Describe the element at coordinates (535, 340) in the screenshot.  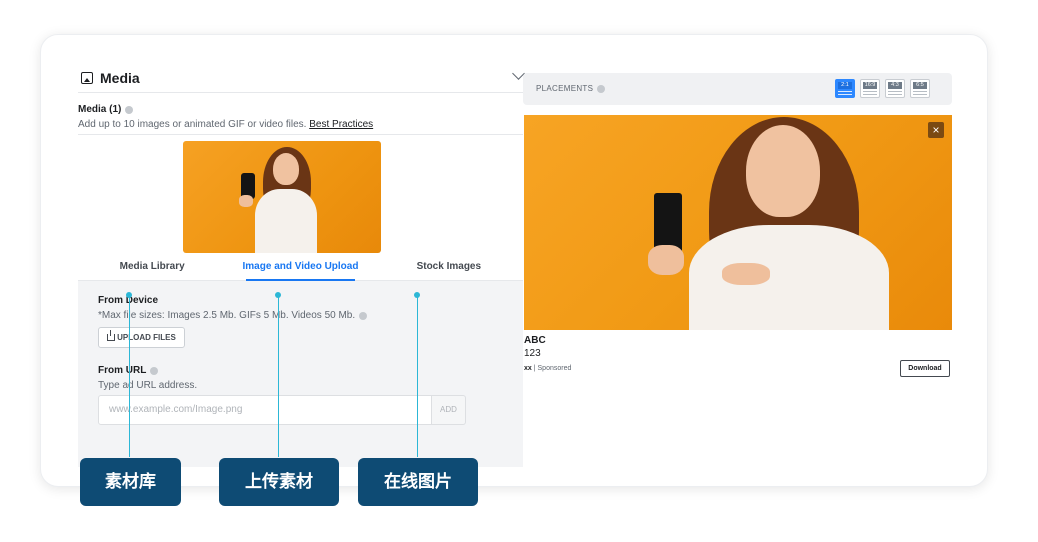
I see `ad-title: ABC` at that location.